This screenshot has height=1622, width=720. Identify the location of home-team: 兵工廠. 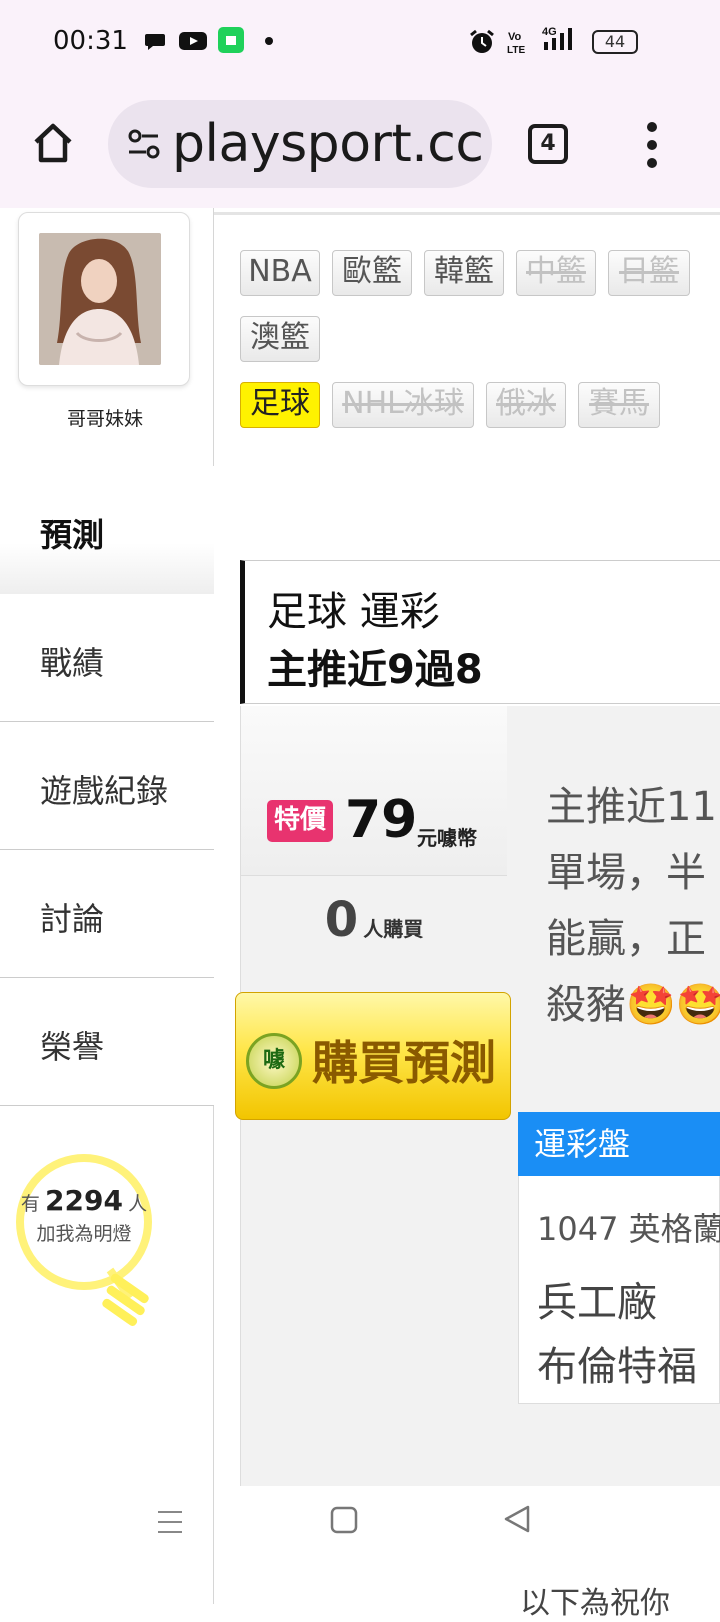
(597, 1303).